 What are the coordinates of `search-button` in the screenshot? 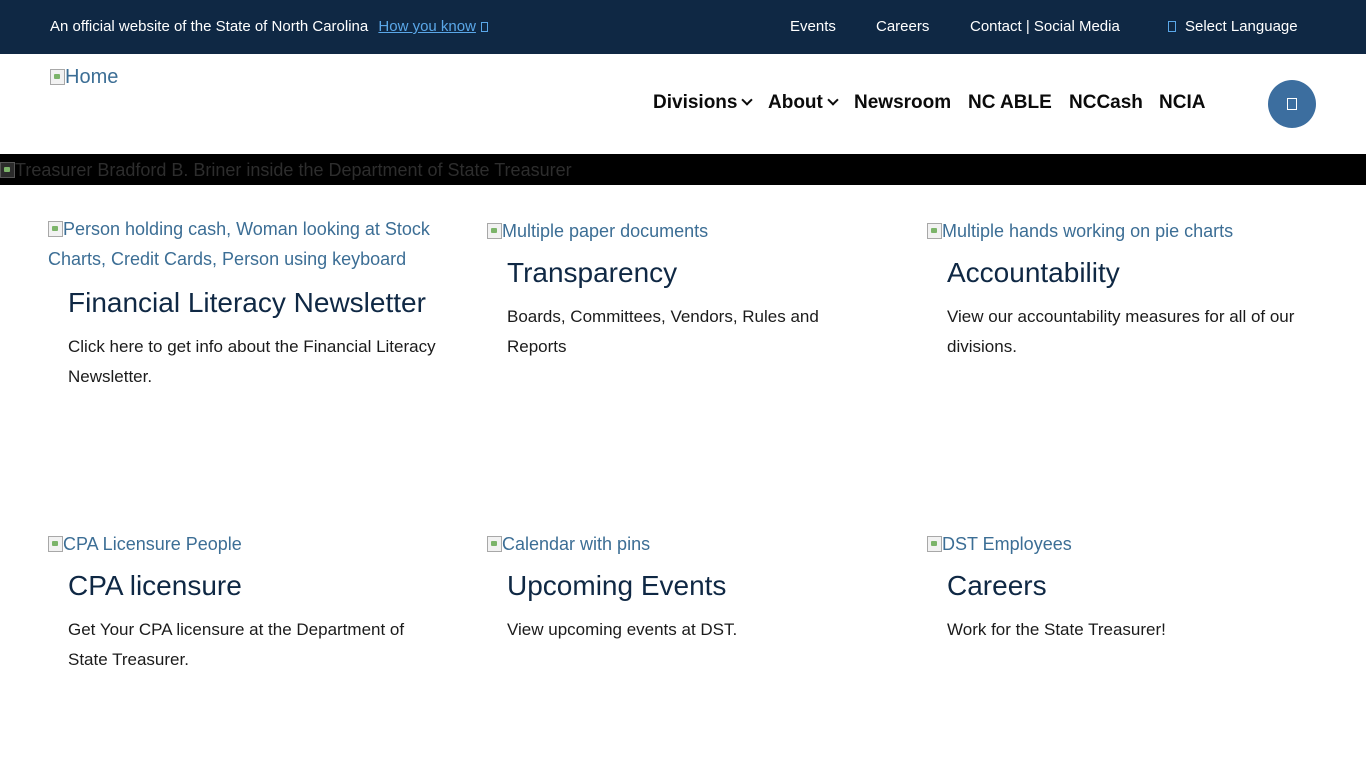 It's located at (1292, 104).